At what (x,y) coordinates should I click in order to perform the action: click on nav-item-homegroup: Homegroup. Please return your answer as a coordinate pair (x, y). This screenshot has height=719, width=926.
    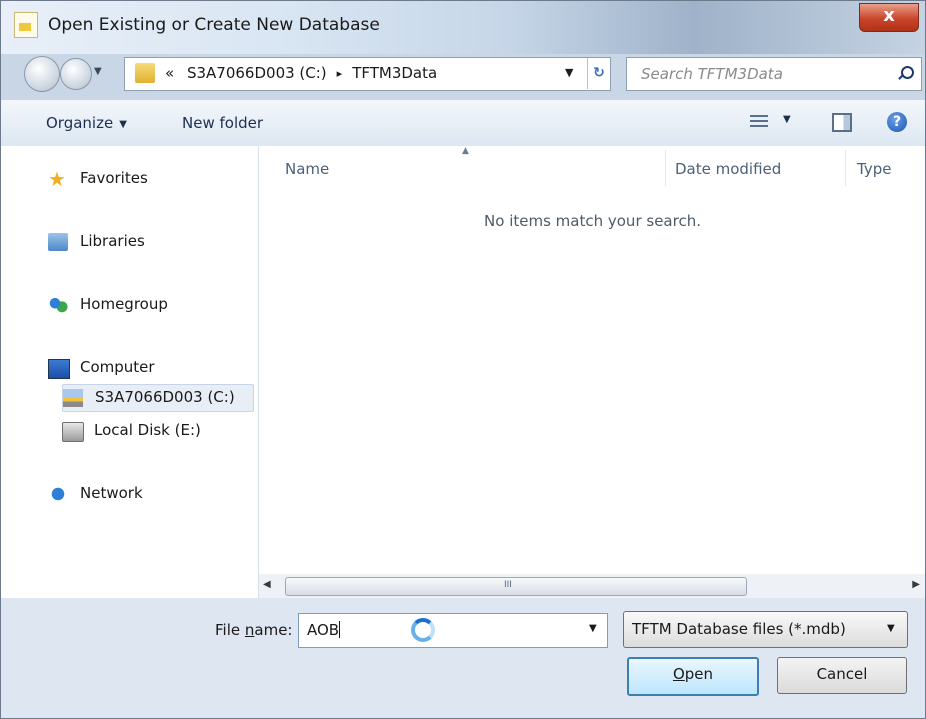
    Looking at the image, I should click on (118, 305).